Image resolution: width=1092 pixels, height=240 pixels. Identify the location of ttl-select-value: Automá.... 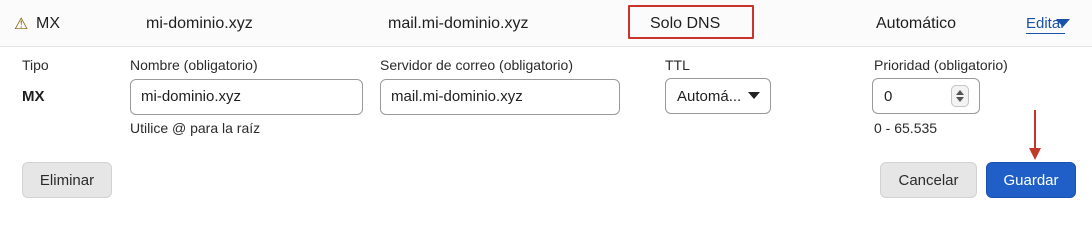
(709, 96).